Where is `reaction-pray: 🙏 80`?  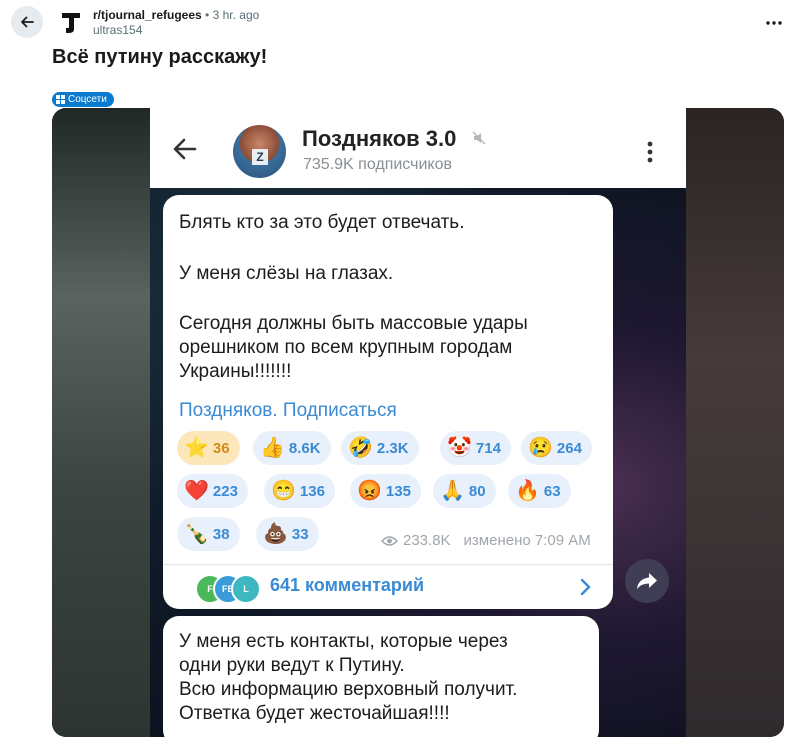 reaction-pray: 🙏 80 is located at coordinates (464, 491).